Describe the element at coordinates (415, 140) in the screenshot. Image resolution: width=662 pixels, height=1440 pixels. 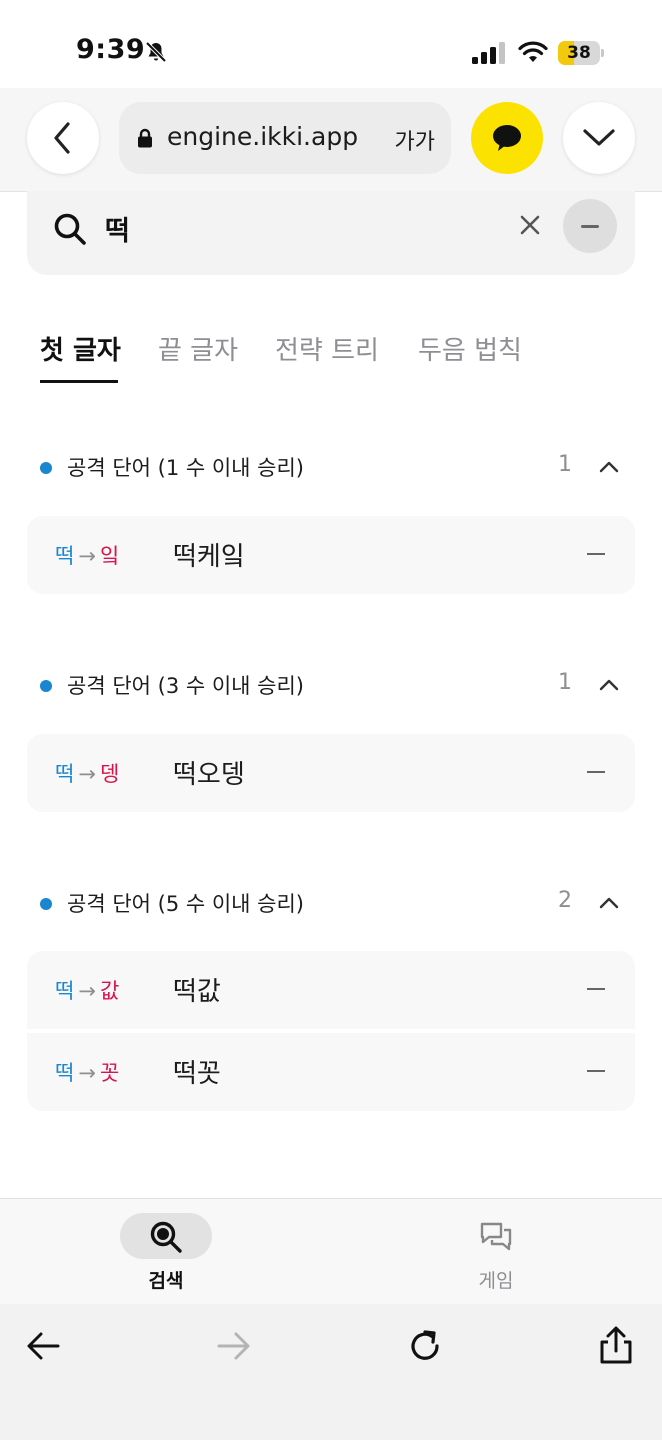
I see `text-size-button: 가가` at that location.